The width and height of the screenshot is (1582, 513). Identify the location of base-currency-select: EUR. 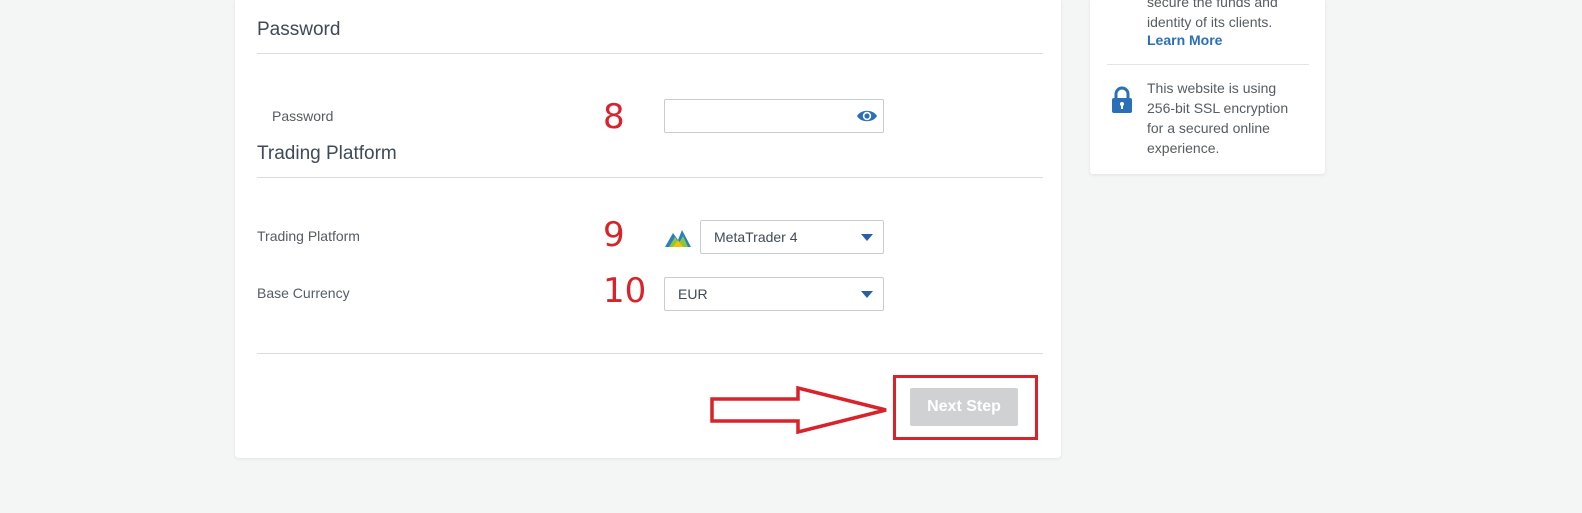
(774, 294).